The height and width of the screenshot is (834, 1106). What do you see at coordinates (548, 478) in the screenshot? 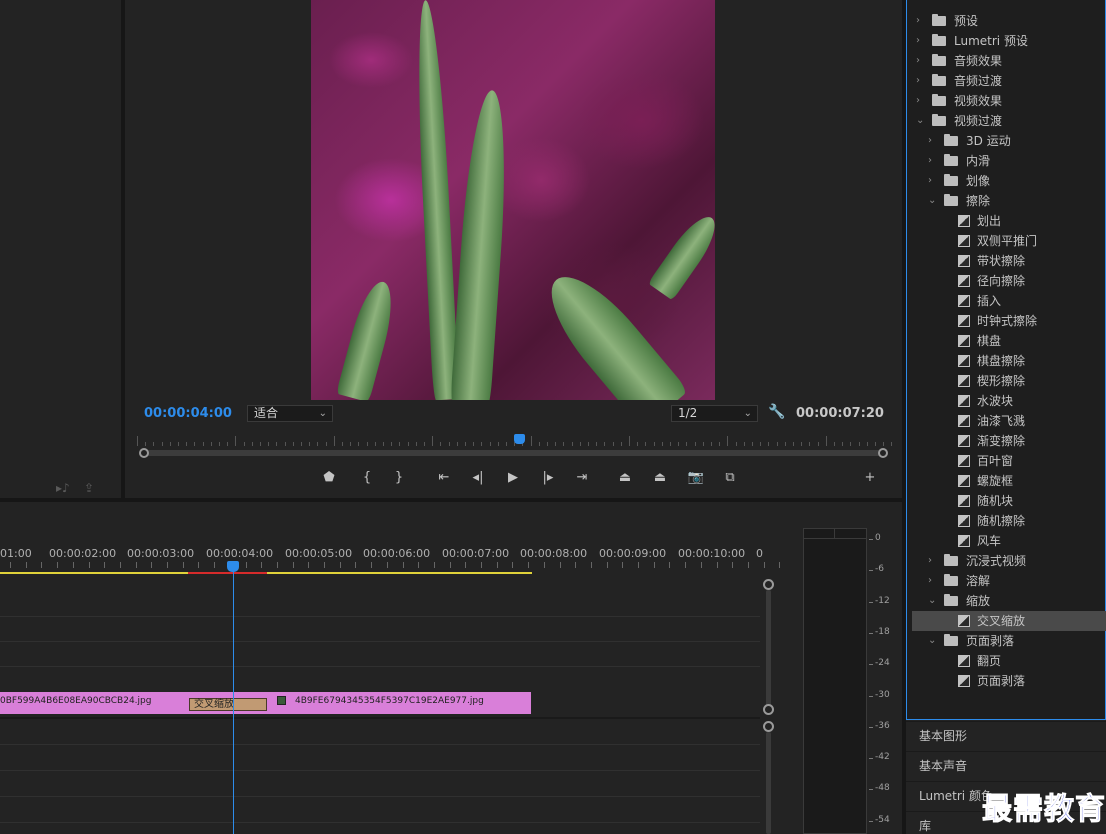
I see `step-forward-icon: |▸` at bounding box center [548, 478].